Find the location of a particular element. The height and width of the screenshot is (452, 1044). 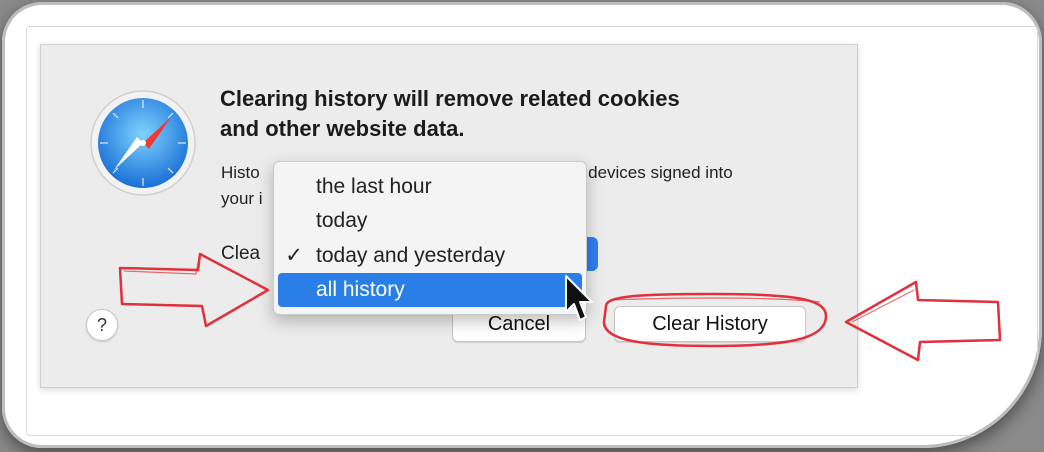

body-line1-start: Histo is located at coordinates (240, 172).